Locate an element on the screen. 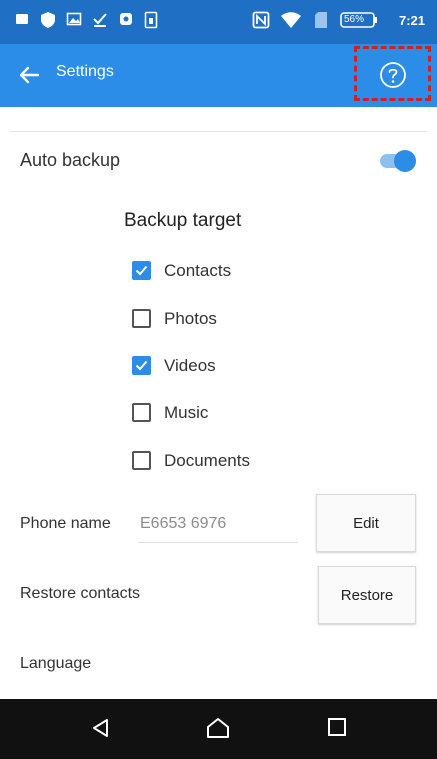 The image size is (437, 759). home-nav-icon is located at coordinates (218, 728).